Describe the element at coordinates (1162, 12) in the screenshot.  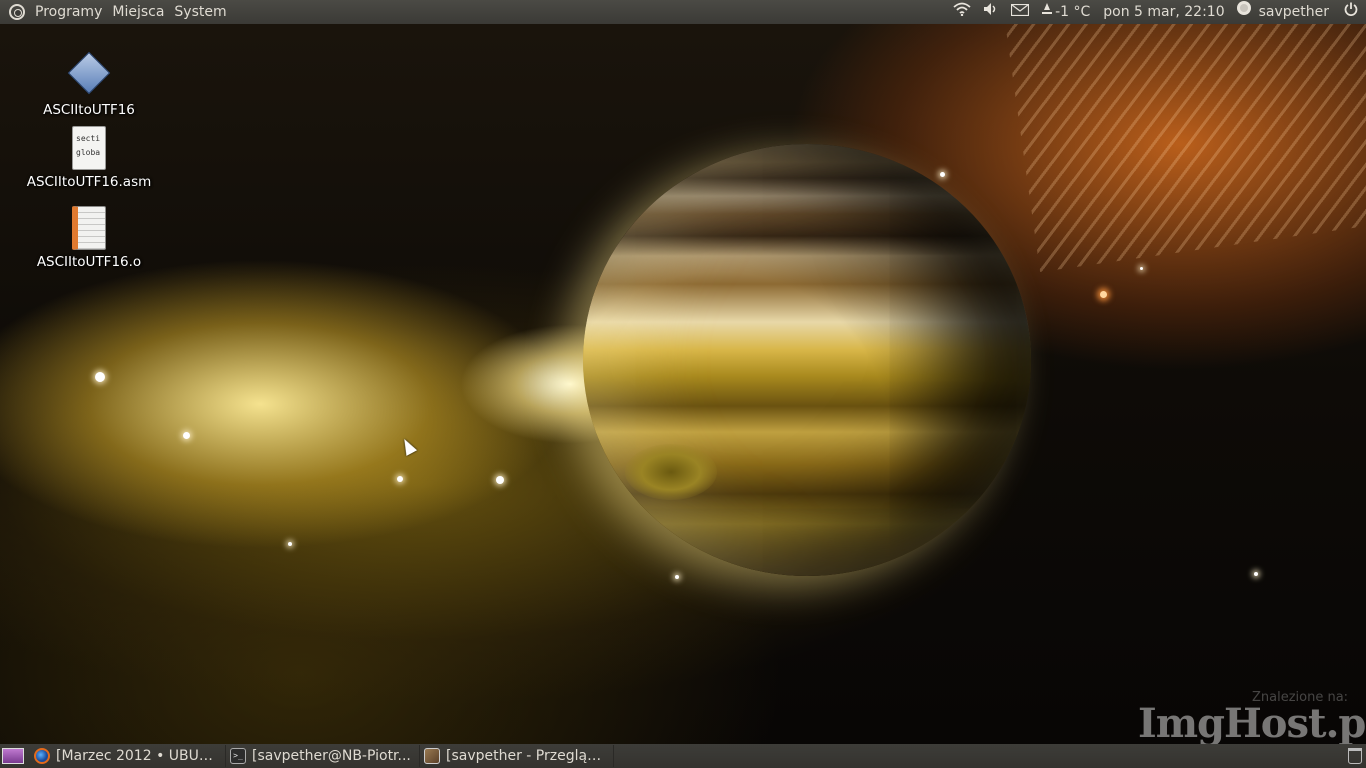
I see `clock: pon 5 mar, 22:10` at that location.